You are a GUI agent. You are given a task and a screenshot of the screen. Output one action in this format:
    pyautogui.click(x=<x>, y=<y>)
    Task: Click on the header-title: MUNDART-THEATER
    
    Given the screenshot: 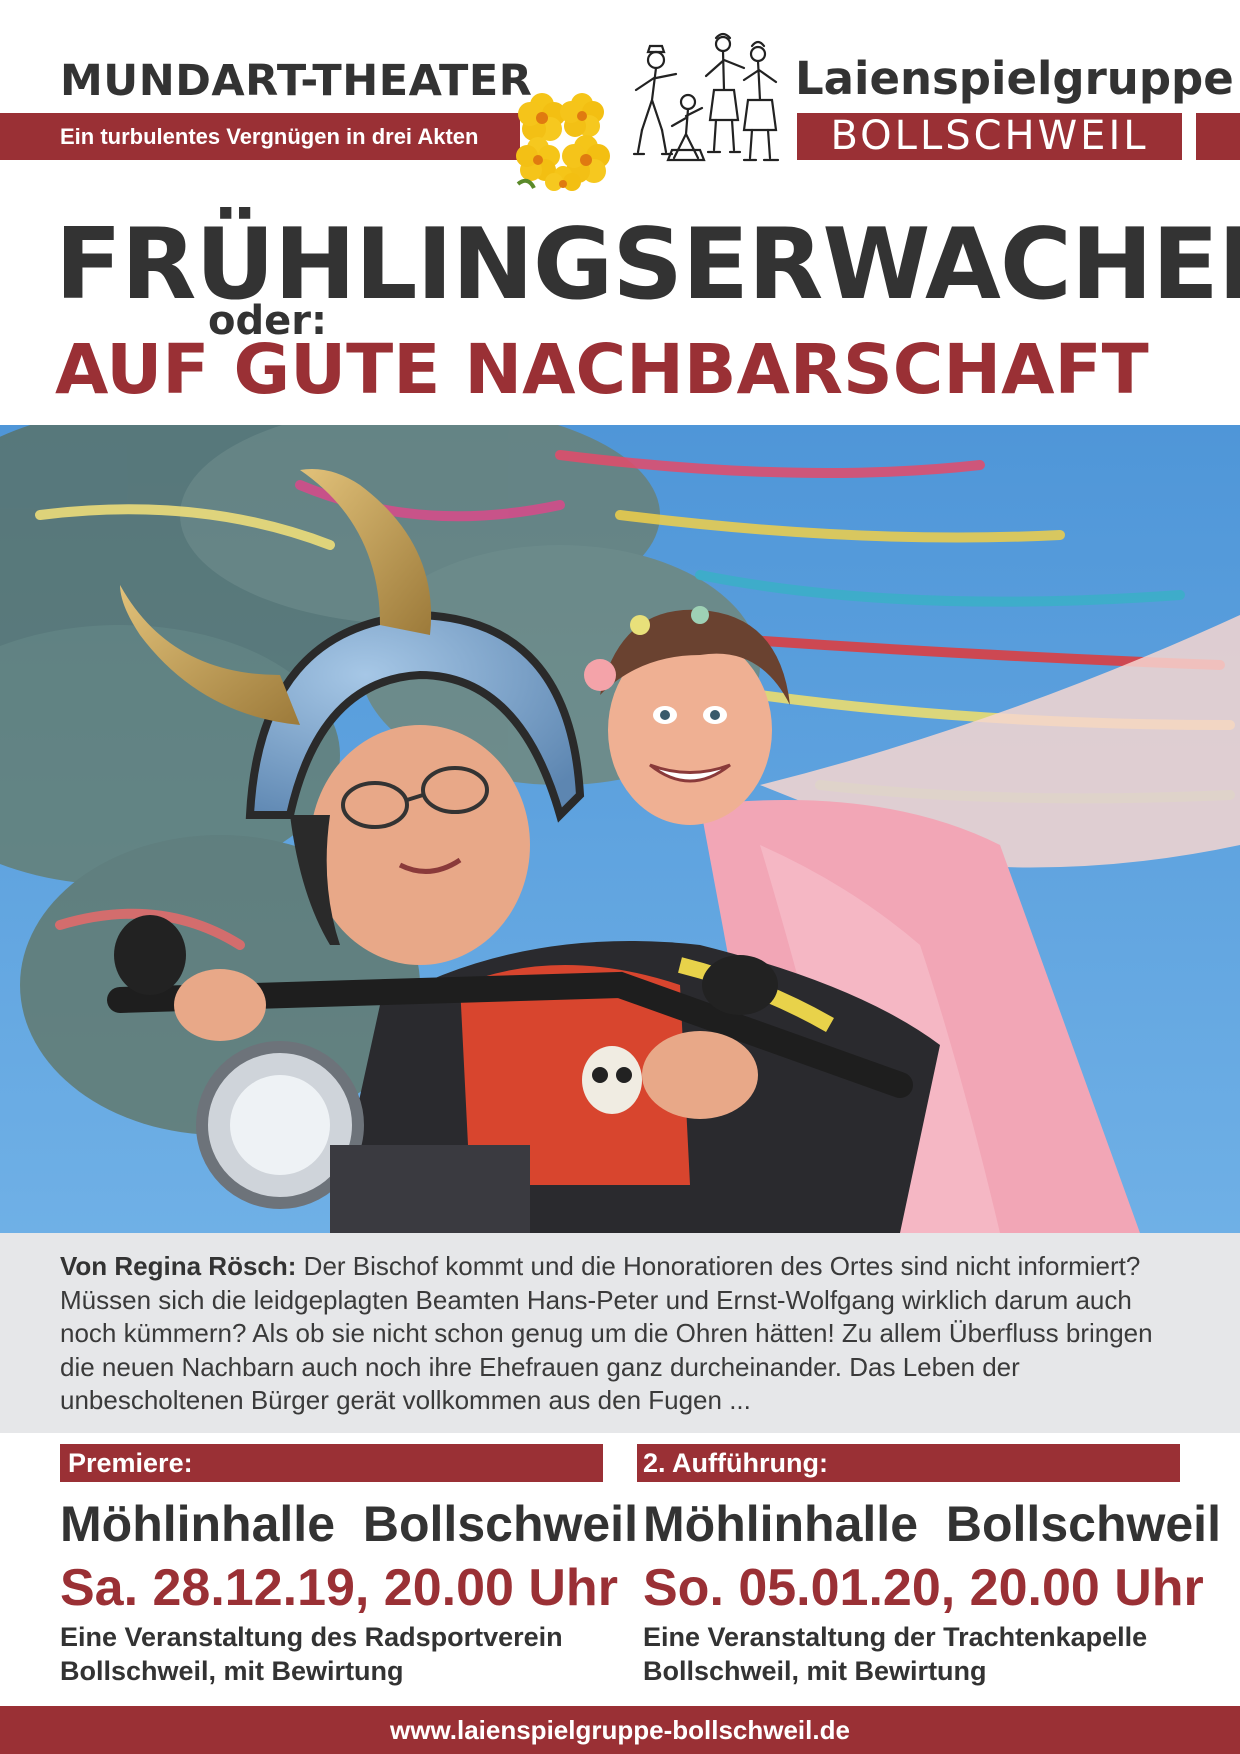 What is the action you would take?
    pyautogui.click(x=296, y=81)
    